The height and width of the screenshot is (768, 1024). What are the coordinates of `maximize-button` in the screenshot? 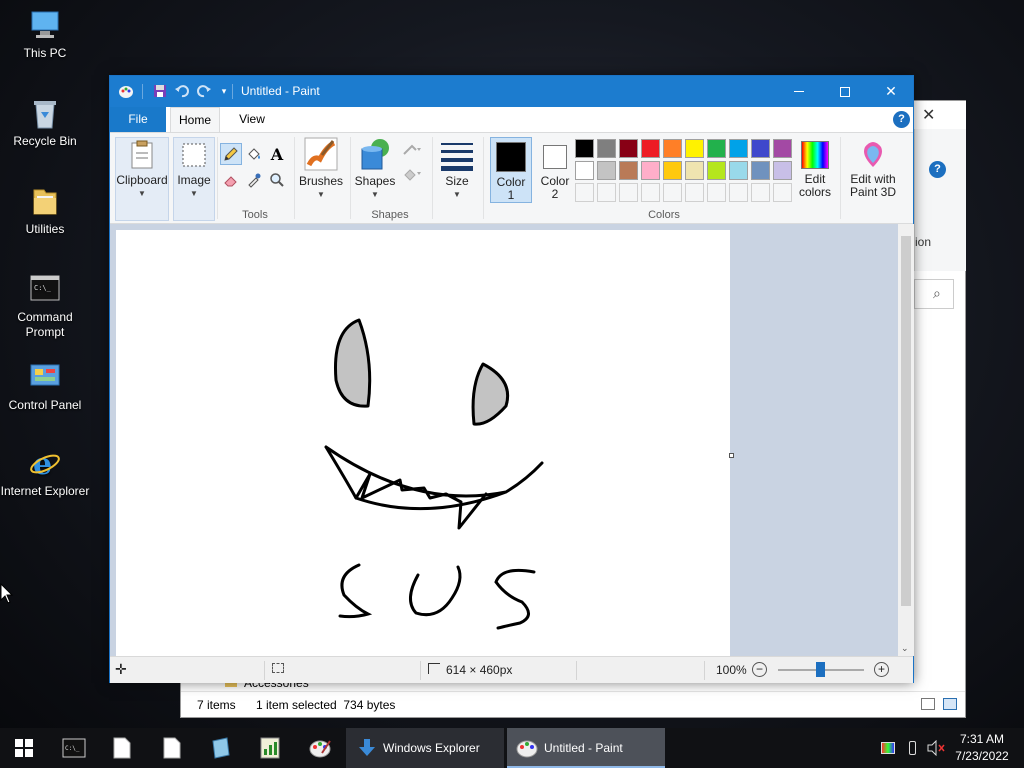 It's located at (845, 91).